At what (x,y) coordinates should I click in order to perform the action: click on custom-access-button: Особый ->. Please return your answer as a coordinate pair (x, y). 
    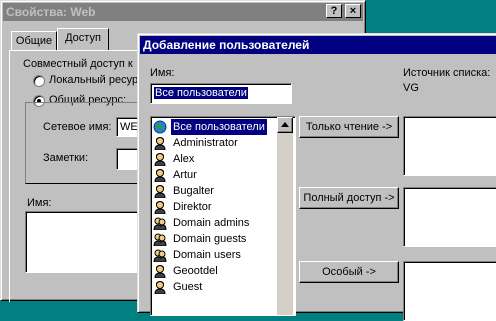
    Looking at the image, I should click on (349, 272).